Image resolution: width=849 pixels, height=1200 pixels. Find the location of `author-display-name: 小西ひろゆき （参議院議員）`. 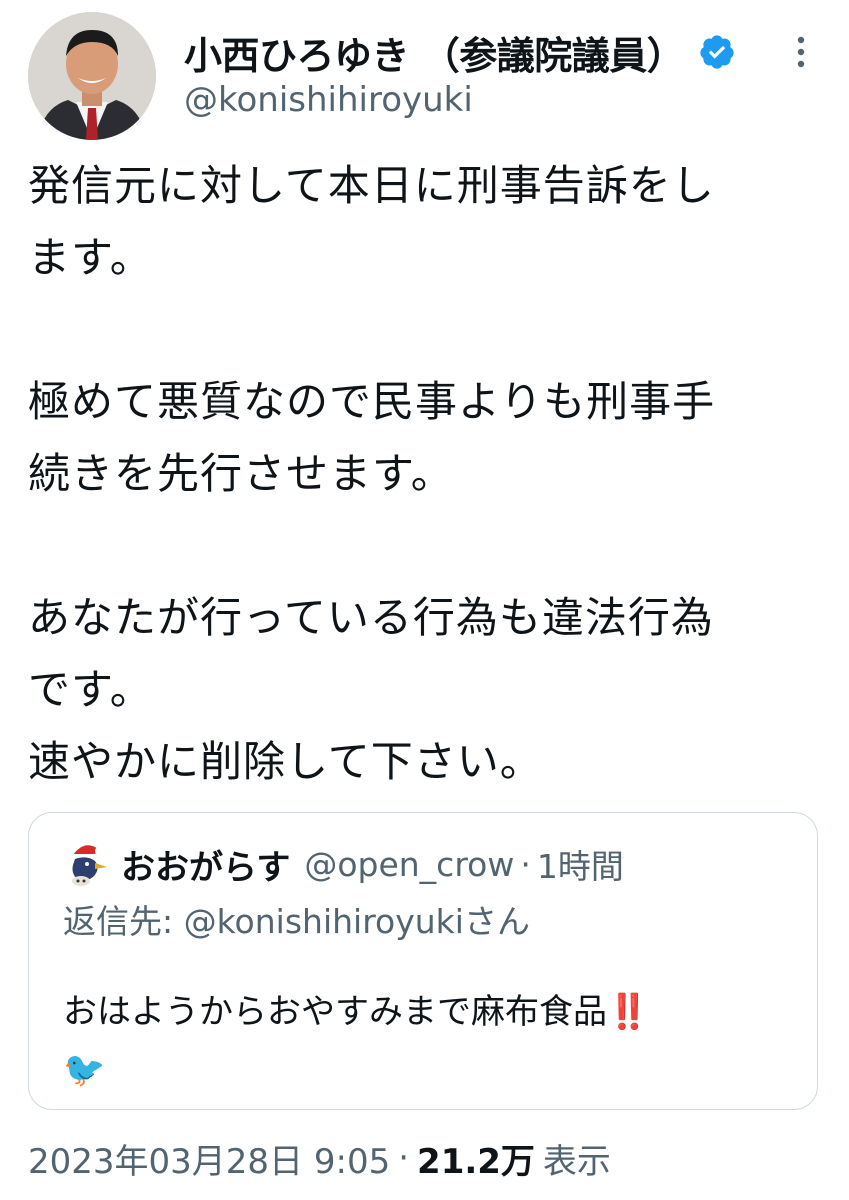

author-display-name: 小西ひろゆき （参議院議員） is located at coordinates (434, 52).